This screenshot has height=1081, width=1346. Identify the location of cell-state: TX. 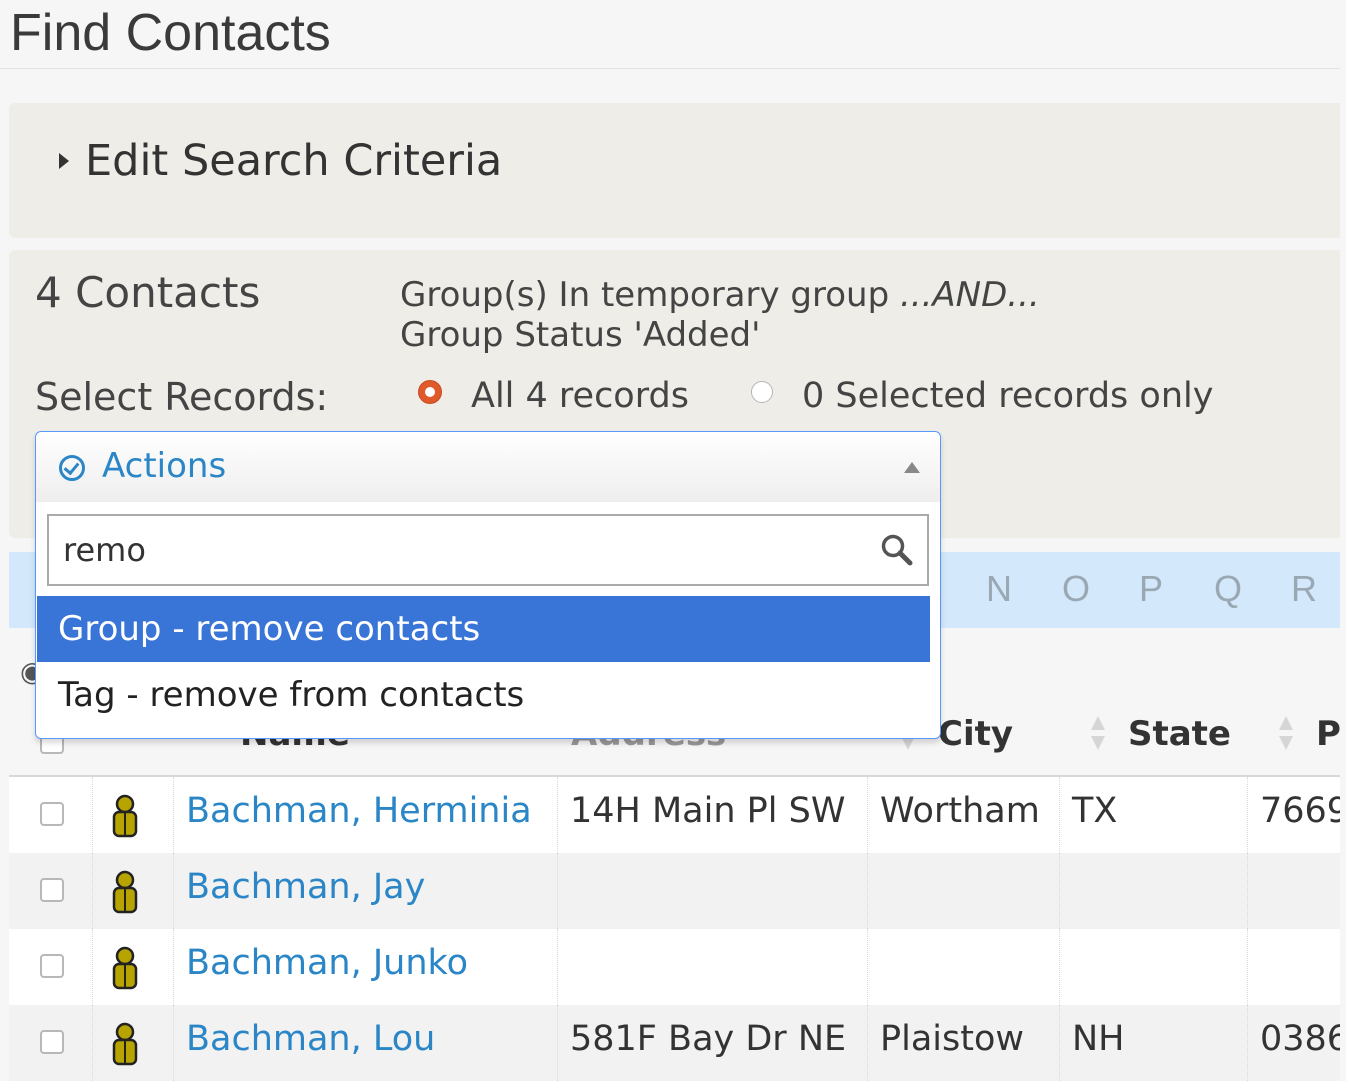
(1095, 811).